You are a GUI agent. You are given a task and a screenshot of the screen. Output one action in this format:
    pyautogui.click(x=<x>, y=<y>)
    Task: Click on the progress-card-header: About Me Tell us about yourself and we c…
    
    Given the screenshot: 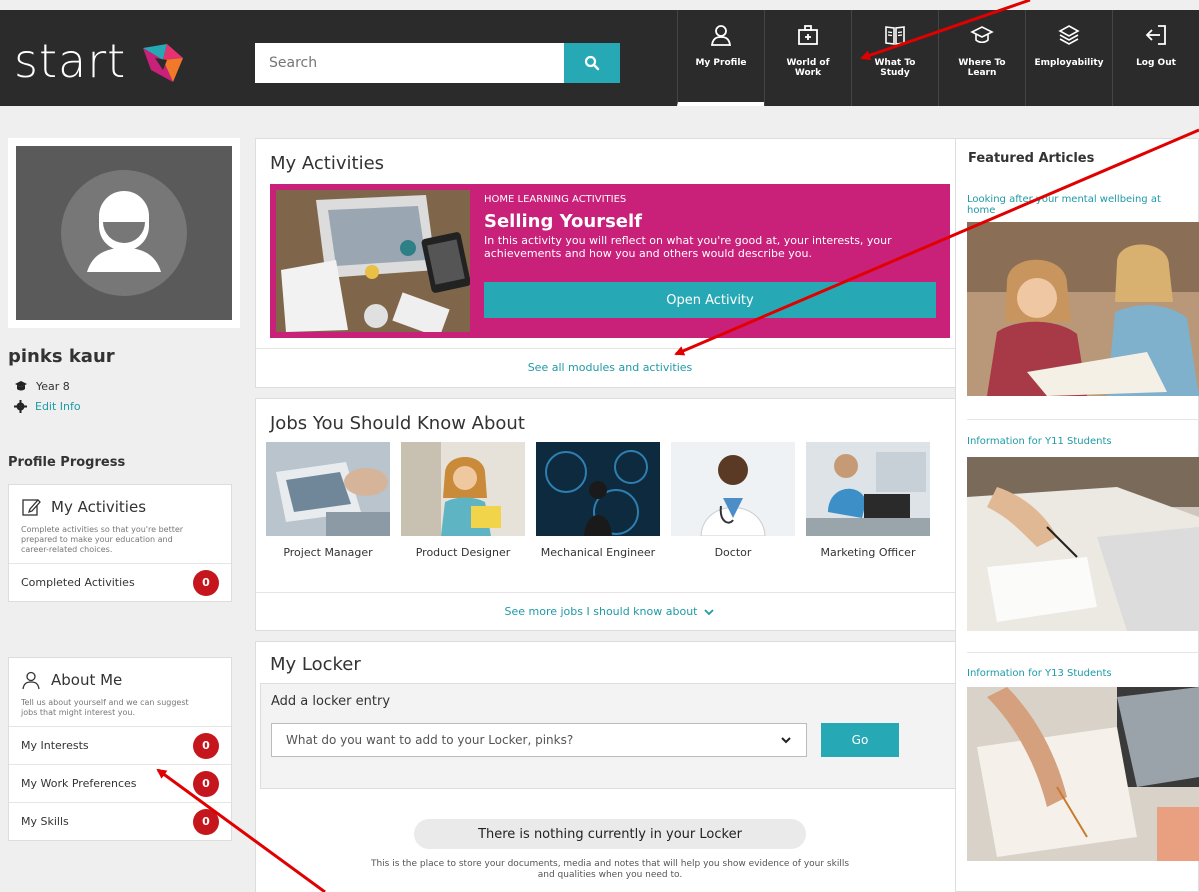 What is the action you would take?
    pyautogui.click(x=120, y=692)
    